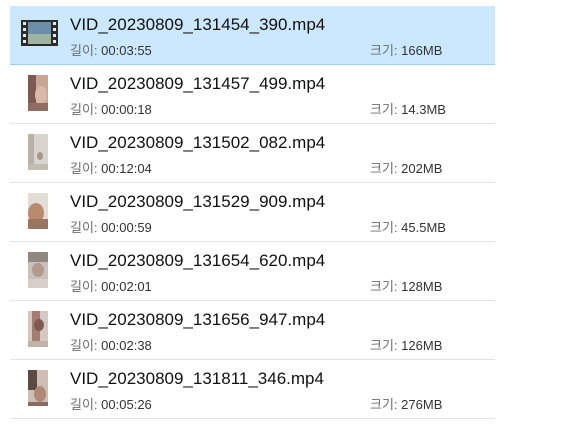  I want to click on duration-info: 길이: 00:05:26, so click(111, 403).